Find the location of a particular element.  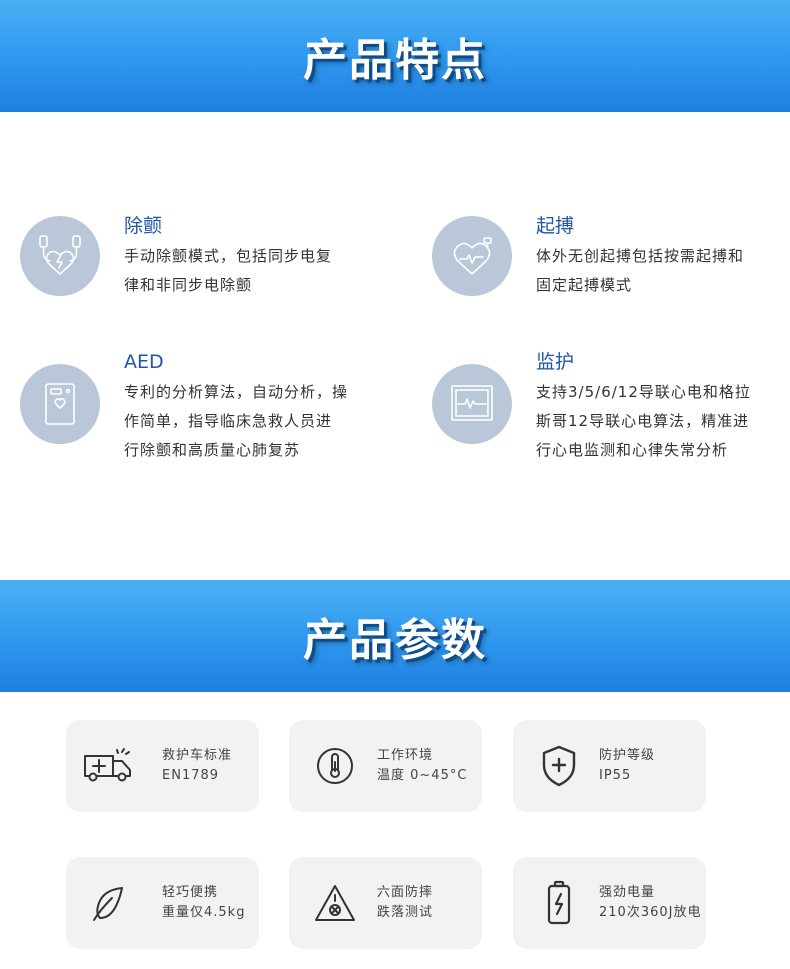

feature-description: 专利的分析算法，自动分析，操 作简单，指导临床急救人员进 行除颤和高质量心肺复苏 is located at coordinates (244, 421).